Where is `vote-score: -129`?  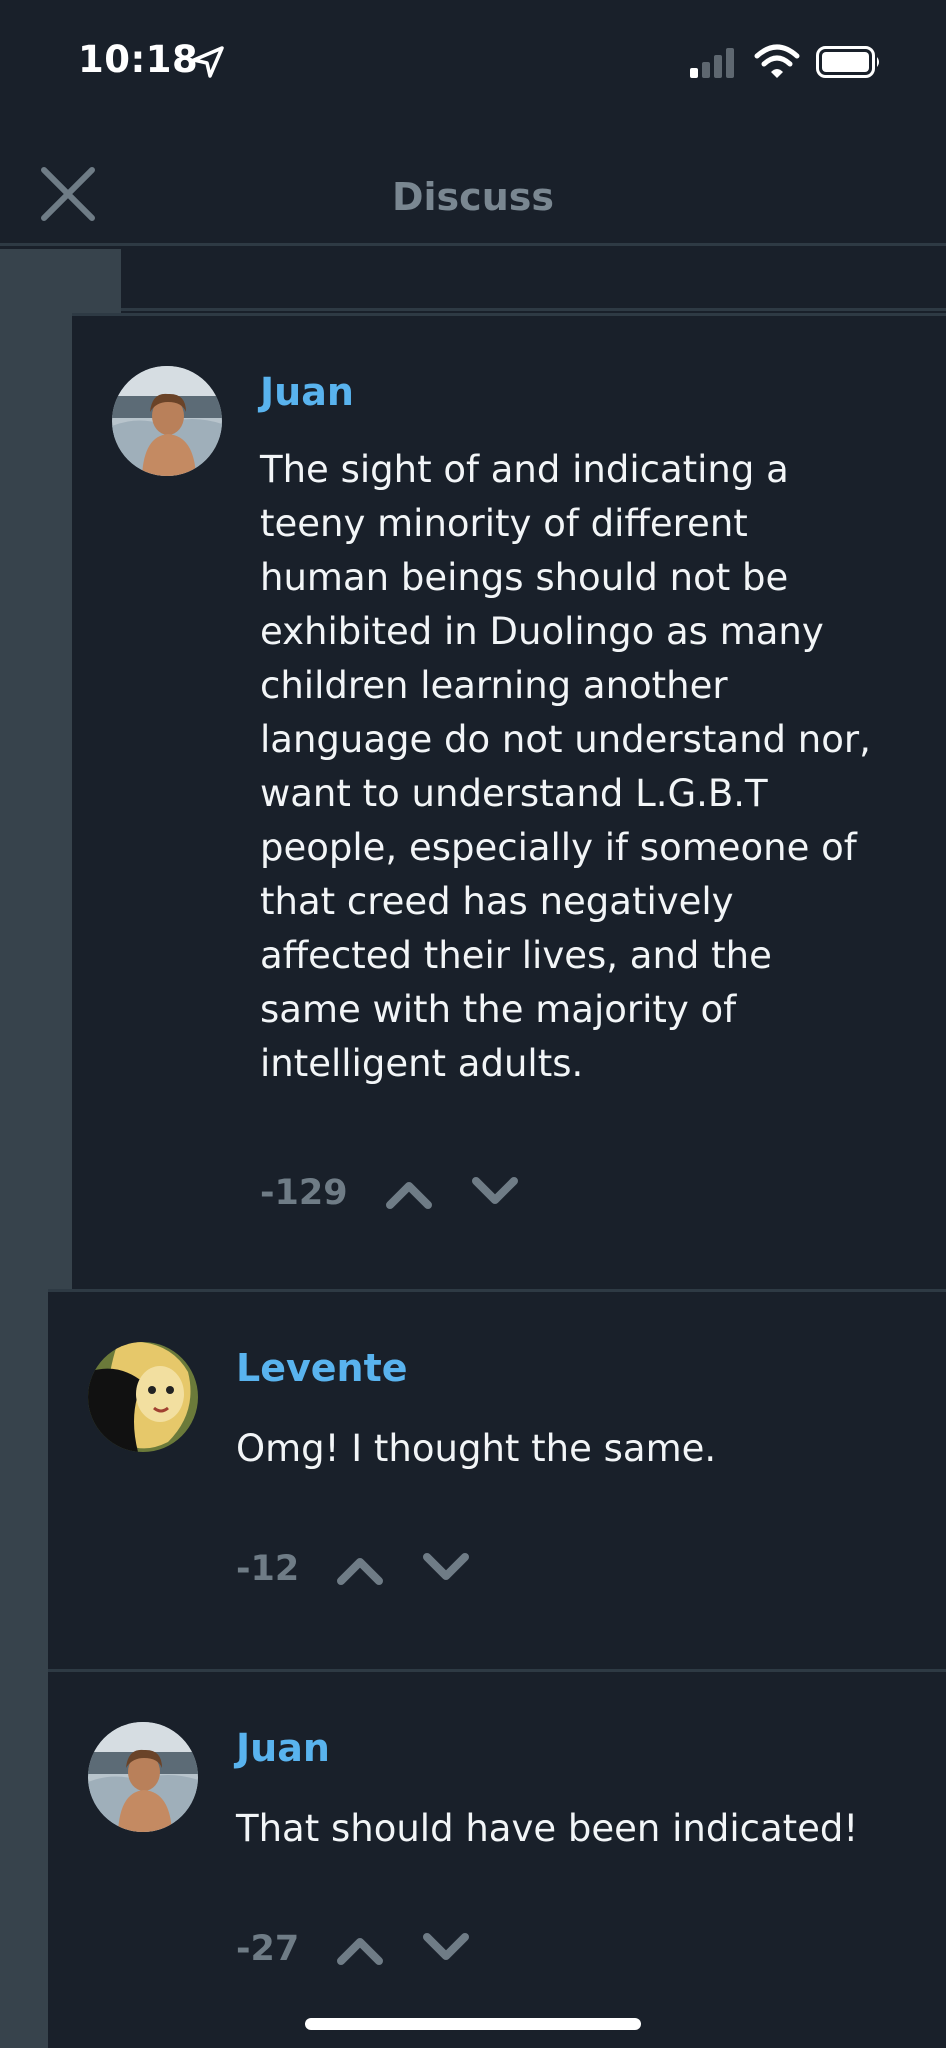
vote-score: -129 is located at coordinates (304, 1193).